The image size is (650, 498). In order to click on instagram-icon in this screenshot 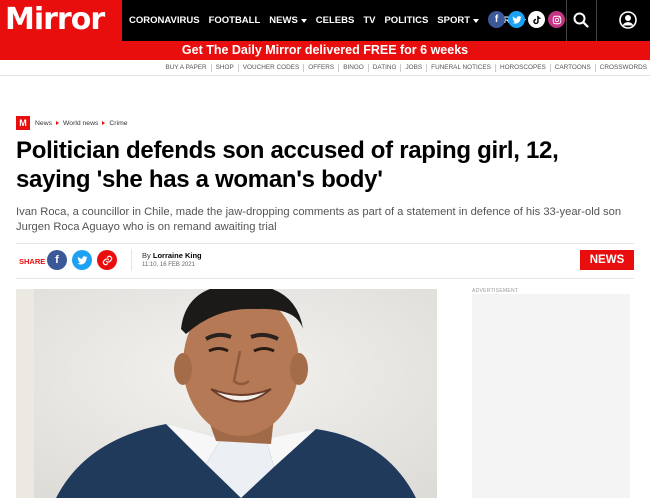, I will do `click(556, 19)`.